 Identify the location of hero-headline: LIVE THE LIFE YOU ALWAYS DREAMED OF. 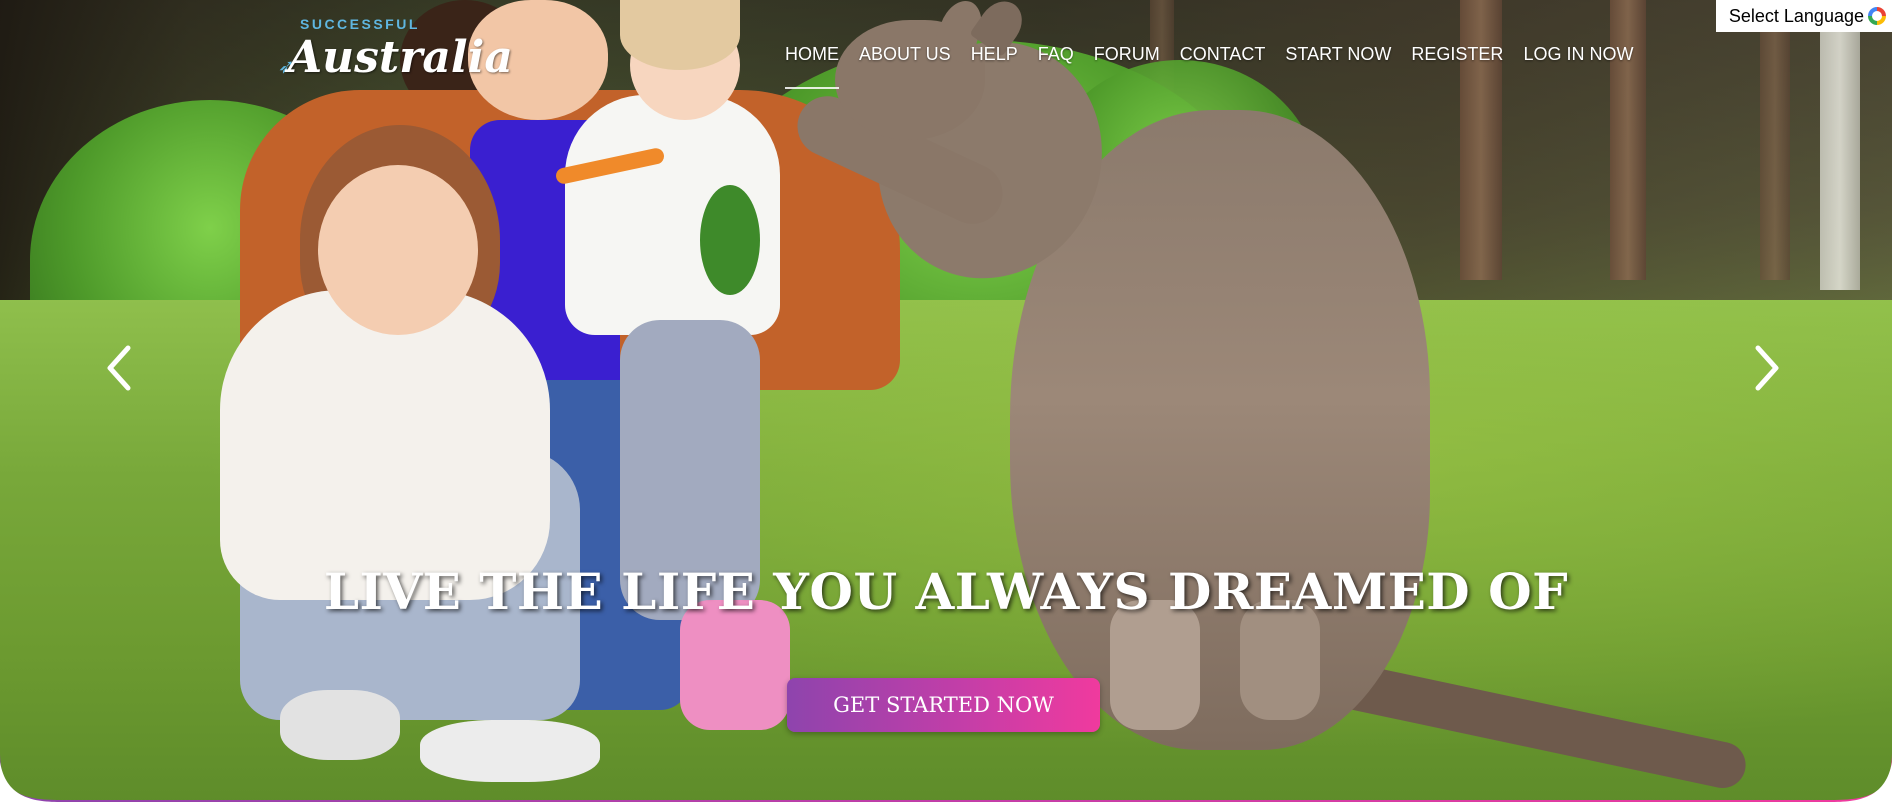
(946, 591).